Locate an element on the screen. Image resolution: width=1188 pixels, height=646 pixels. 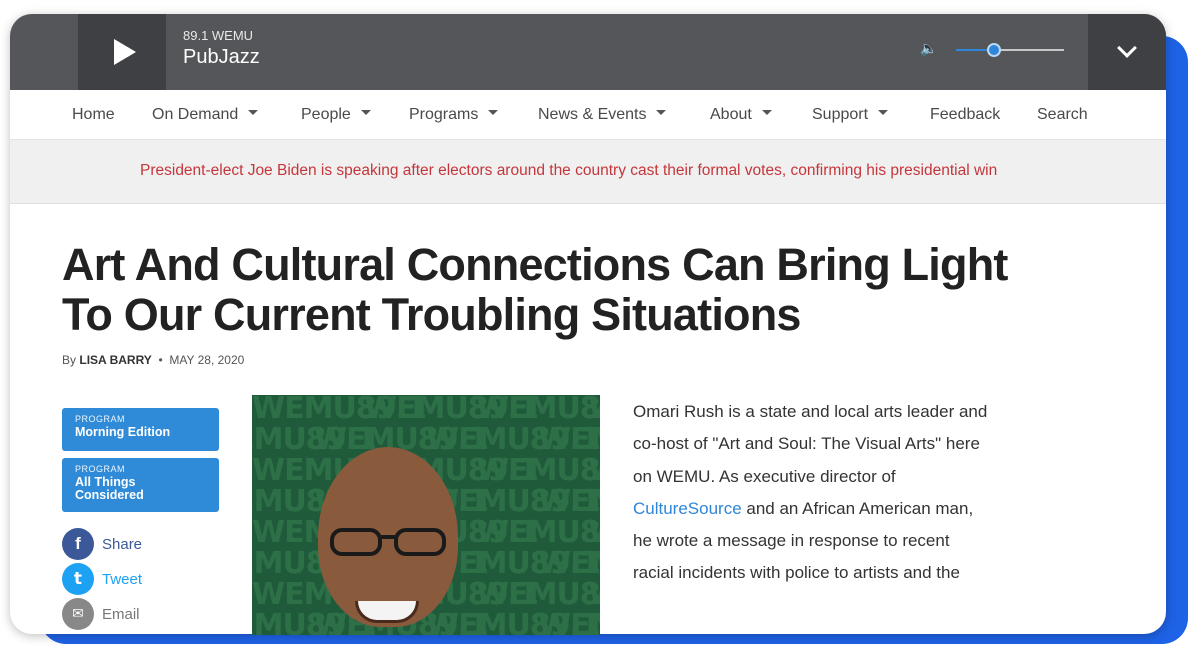
nav-item-label: People is located at coordinates (326, 114).